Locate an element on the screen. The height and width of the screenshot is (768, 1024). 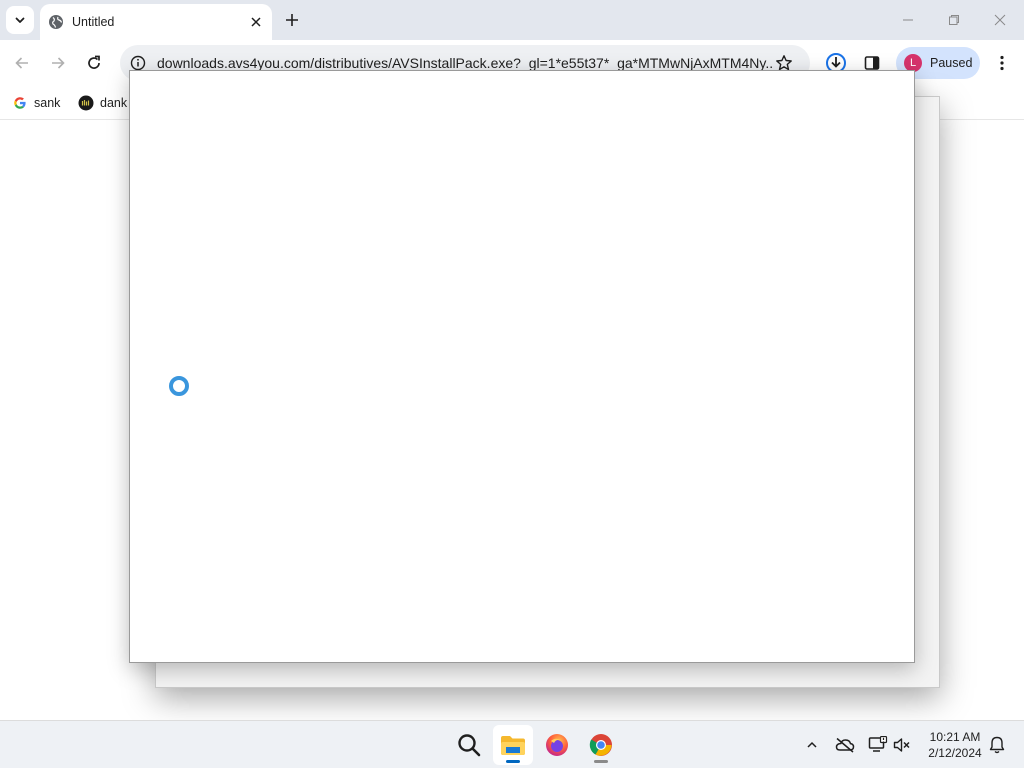
volume-muted-icon is located at coordinates (901, 745).